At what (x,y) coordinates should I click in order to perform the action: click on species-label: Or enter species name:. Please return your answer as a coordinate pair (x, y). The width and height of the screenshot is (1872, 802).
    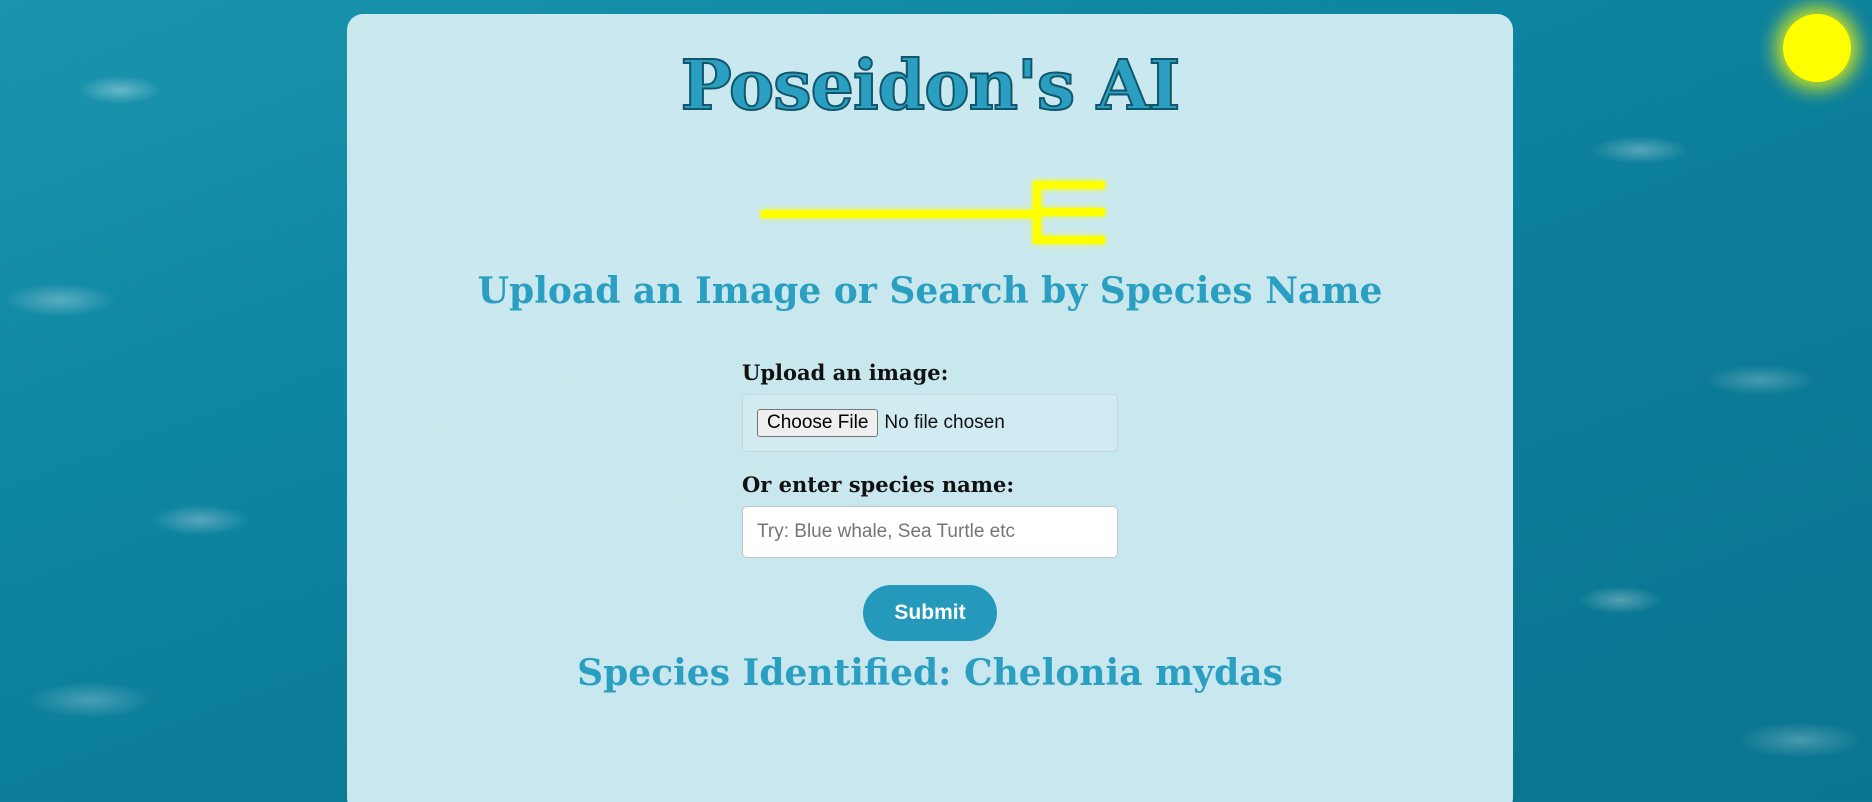
    Looking at the image, I should click on (878, 484).